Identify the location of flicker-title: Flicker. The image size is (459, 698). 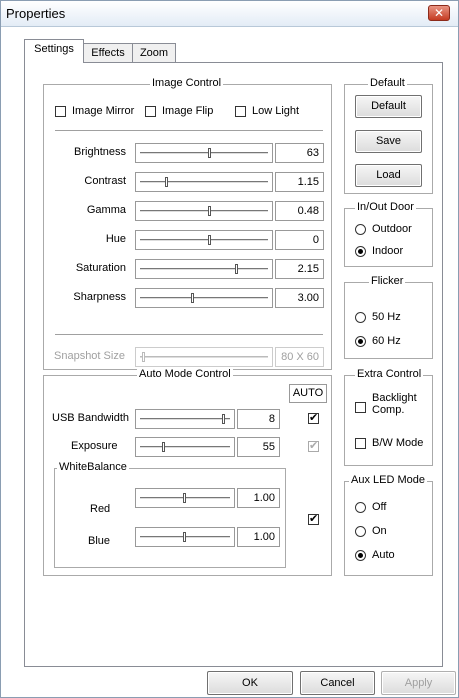
(387, 281).